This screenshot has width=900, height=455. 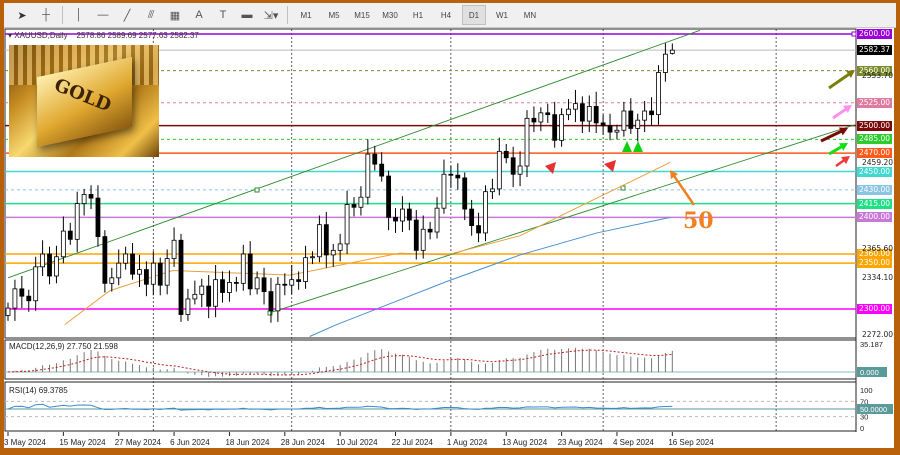 I want to click on date-label: 16 Sep 2024, so click(x=691, y=442).